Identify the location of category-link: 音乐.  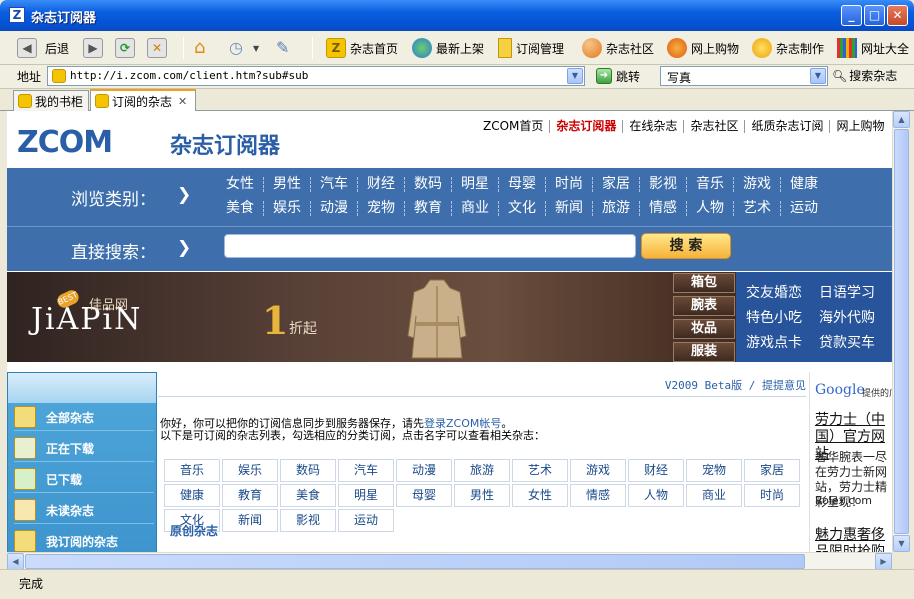
(709, 184).